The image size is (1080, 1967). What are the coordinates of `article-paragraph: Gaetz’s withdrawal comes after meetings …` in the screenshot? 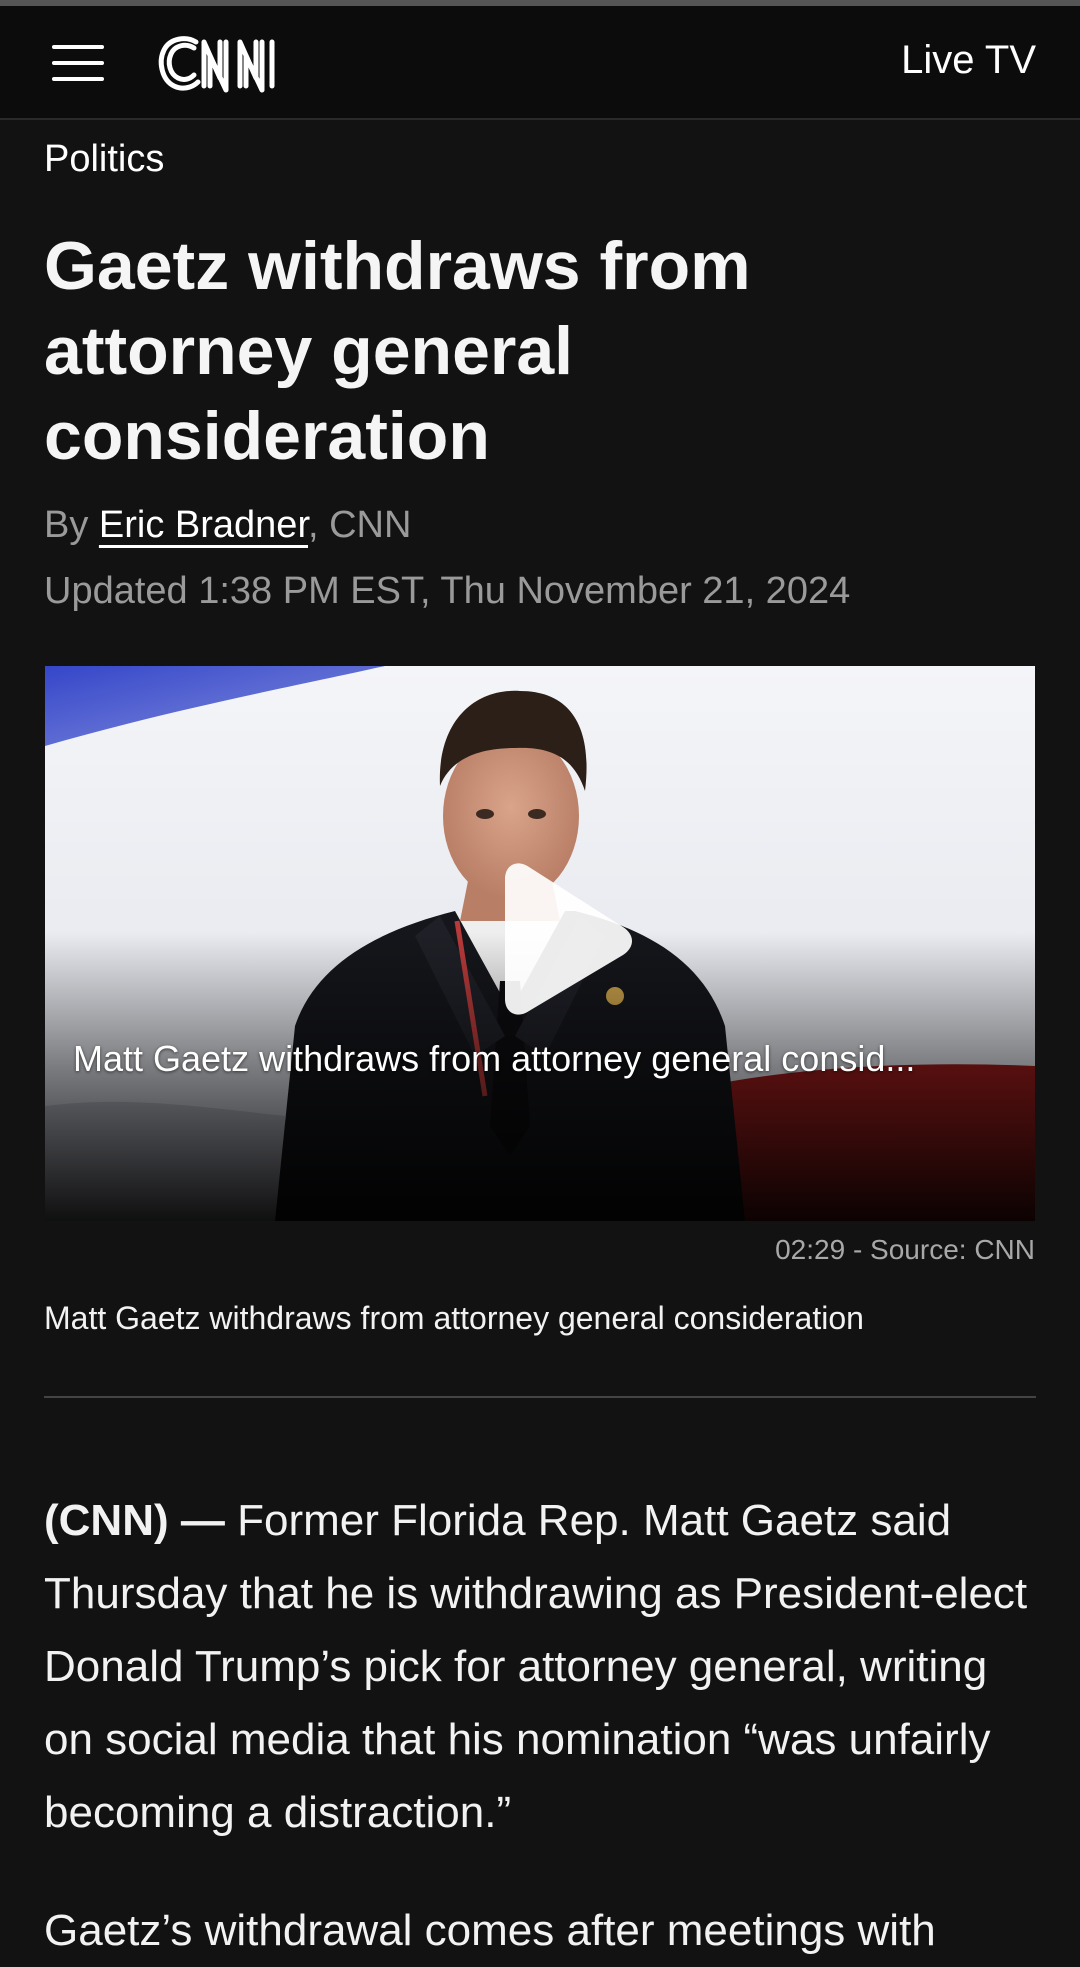 It's located at (490, 1930).